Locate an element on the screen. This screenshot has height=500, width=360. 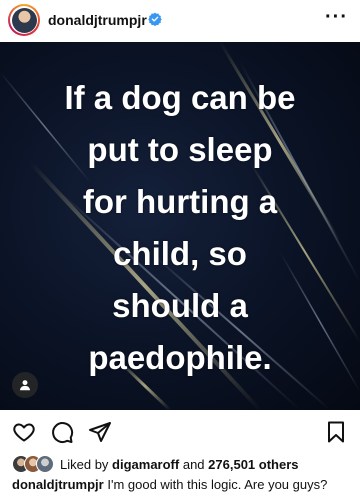
post-text-line: put to sleep is located at coordinates (180, 149).